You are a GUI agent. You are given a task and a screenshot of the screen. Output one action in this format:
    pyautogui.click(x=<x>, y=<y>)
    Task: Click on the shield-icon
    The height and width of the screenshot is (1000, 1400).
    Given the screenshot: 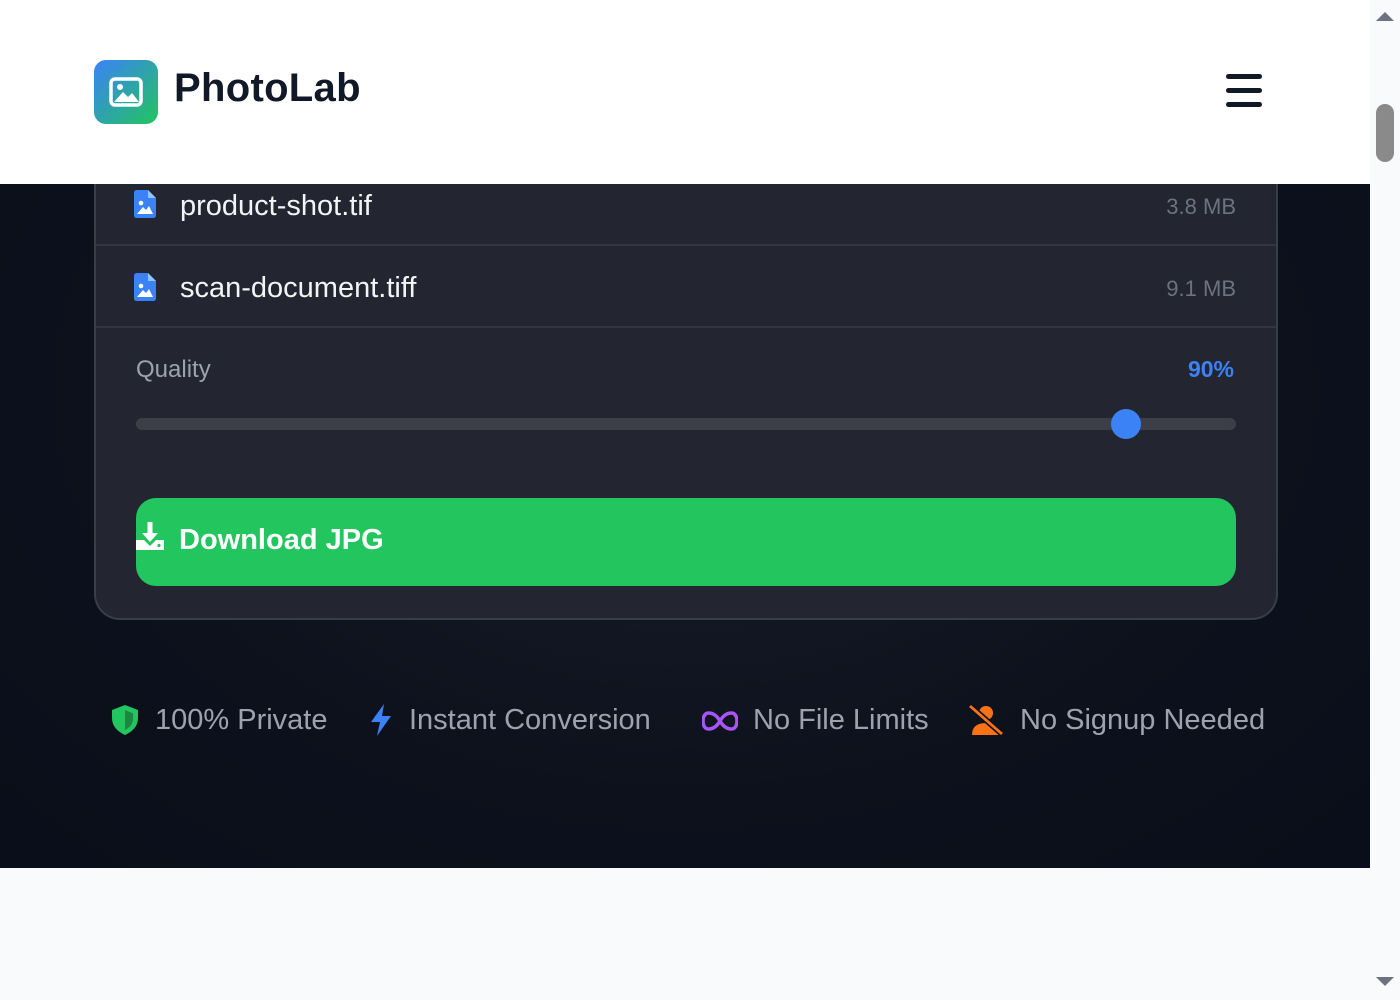 What is the action you would take?
    pyautogui.click(x=125, y=720)
    